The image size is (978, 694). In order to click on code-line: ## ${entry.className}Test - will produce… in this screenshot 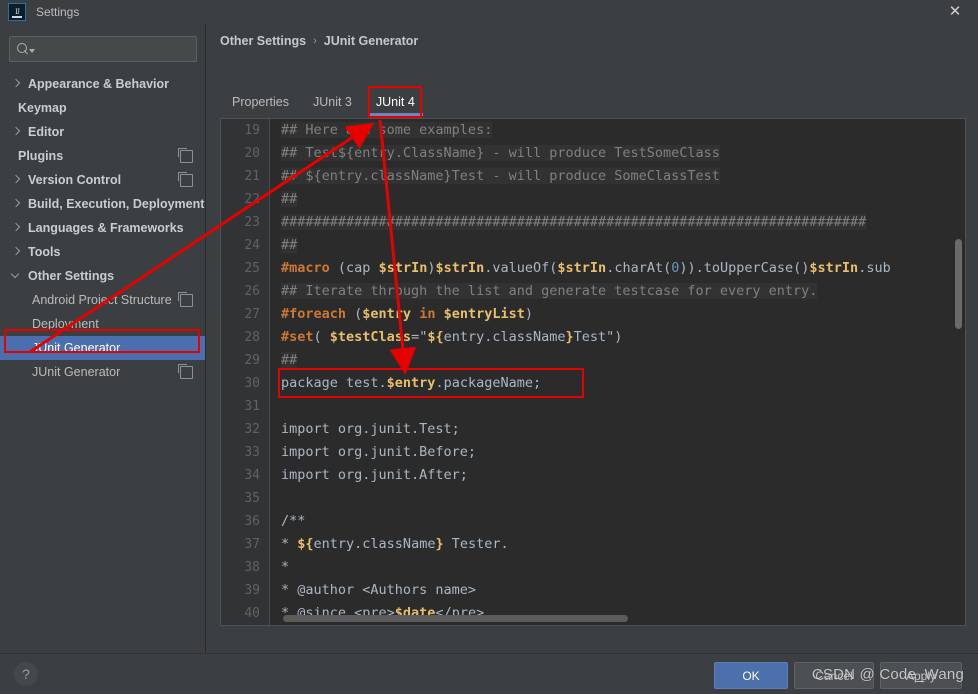, I will do `click(617, 176)`.